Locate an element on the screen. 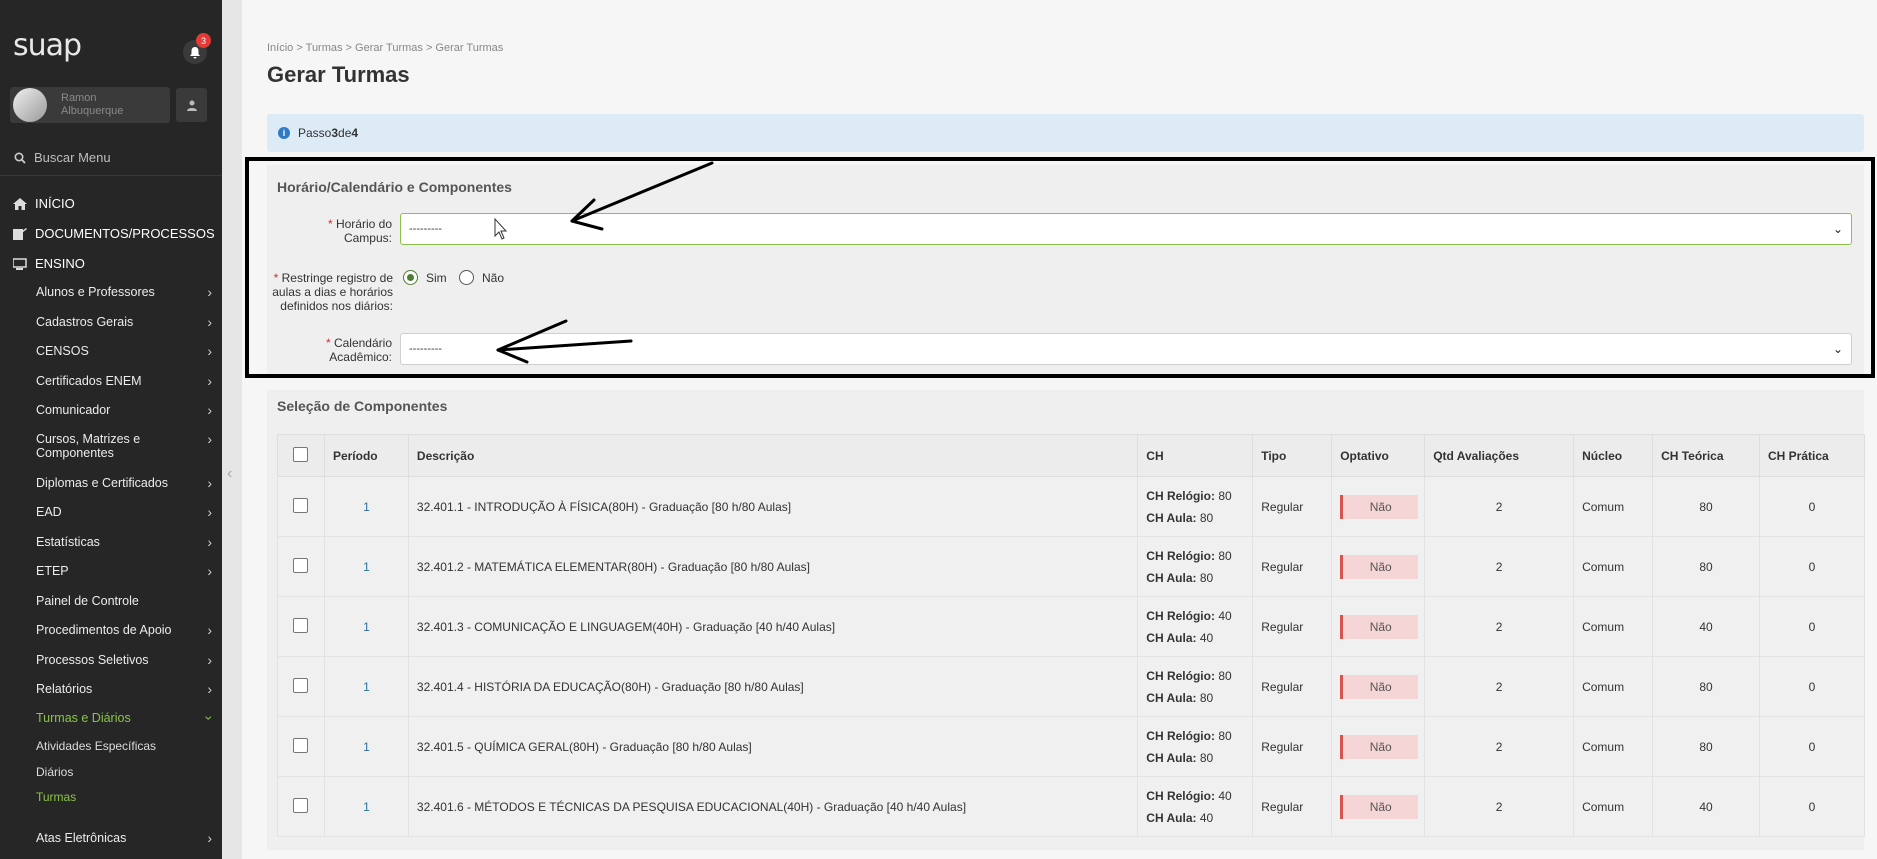 This screenshot has height=859, width=1877. user-profile: Ramon Albuquerque is located at coordinates (90, 105).